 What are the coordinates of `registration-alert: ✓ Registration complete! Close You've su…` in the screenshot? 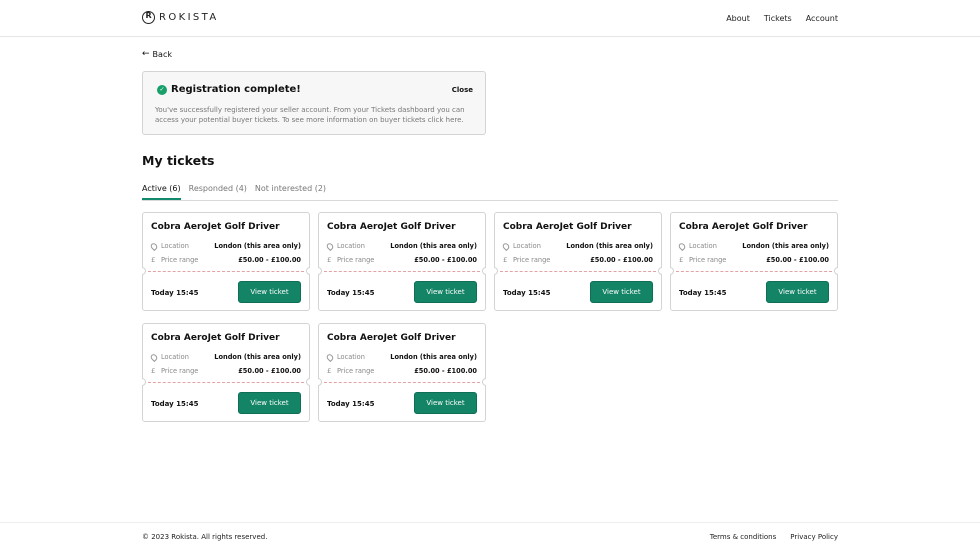 It's located at (314, 103).